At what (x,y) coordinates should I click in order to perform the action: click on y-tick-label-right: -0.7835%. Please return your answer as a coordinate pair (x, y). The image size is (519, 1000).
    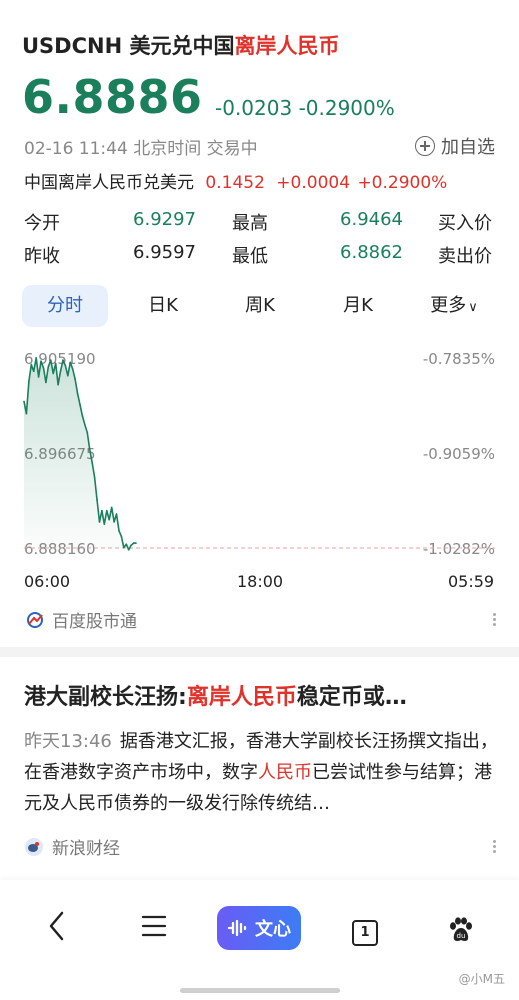
    Looking at the image, I should click on (459, 359).